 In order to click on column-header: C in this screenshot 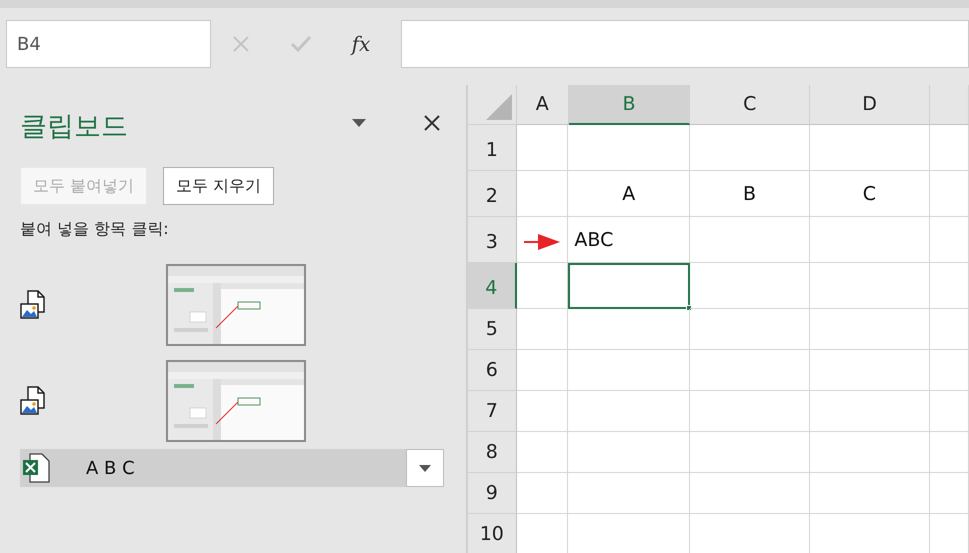, I will do `click(750, 105)`.